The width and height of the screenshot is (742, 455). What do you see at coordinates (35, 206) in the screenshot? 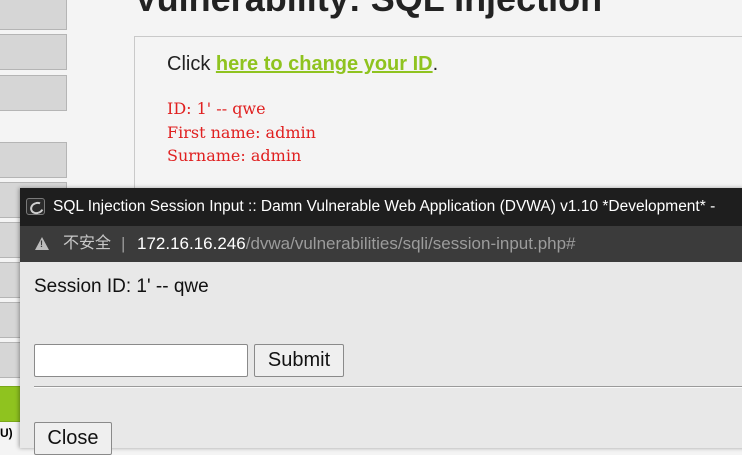
I see `dvwa-window-icon` at bounding box center [35, 206].